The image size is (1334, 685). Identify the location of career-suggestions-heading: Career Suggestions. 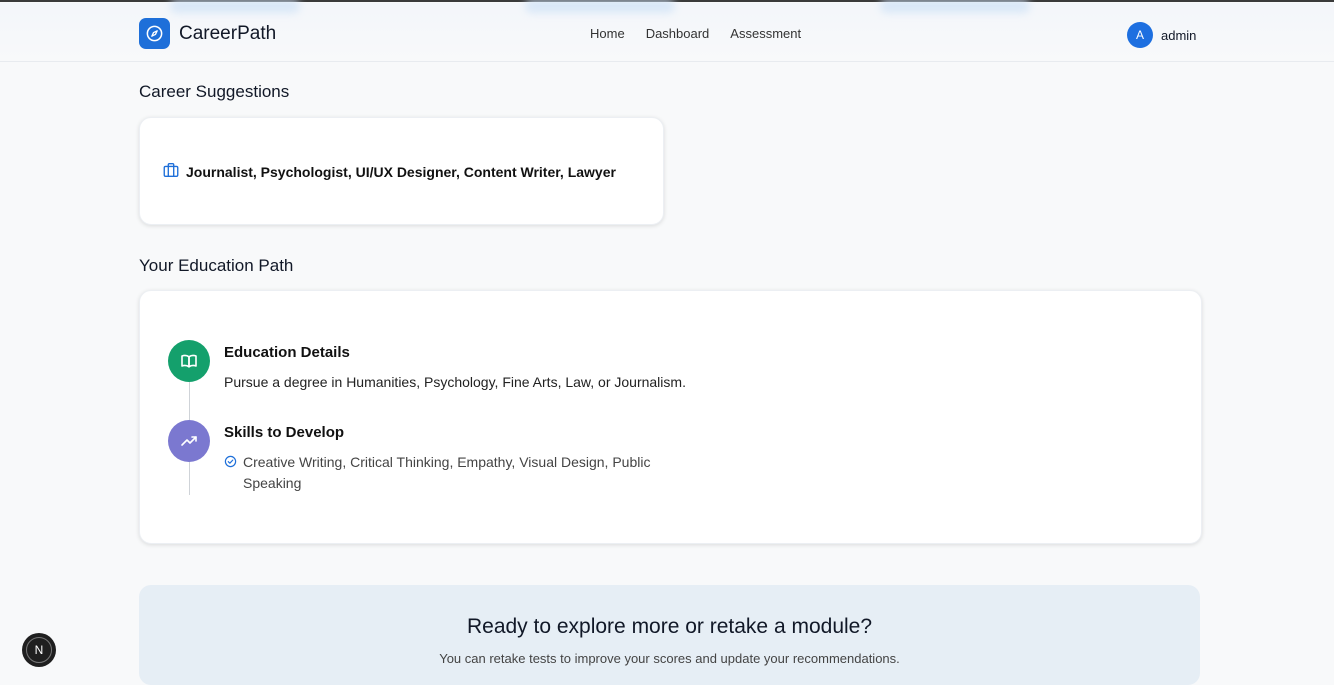
(214, 91).